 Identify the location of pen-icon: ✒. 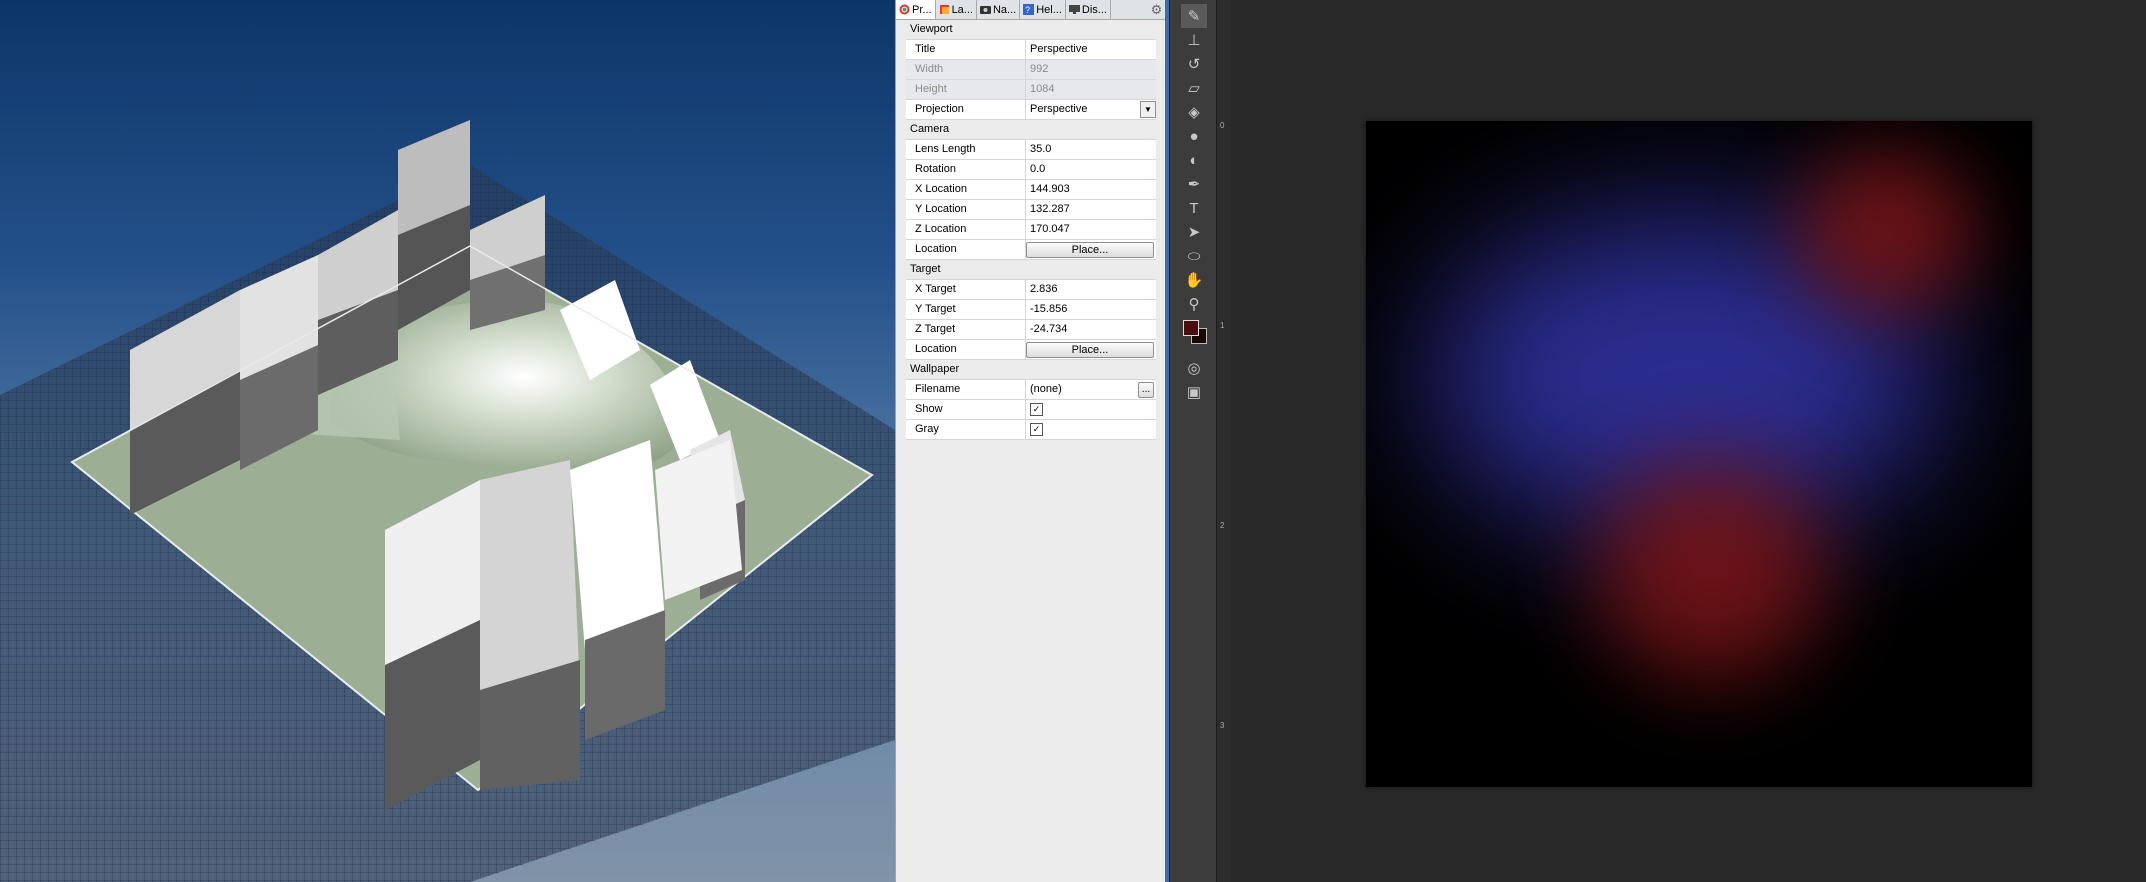
(1194, 184).